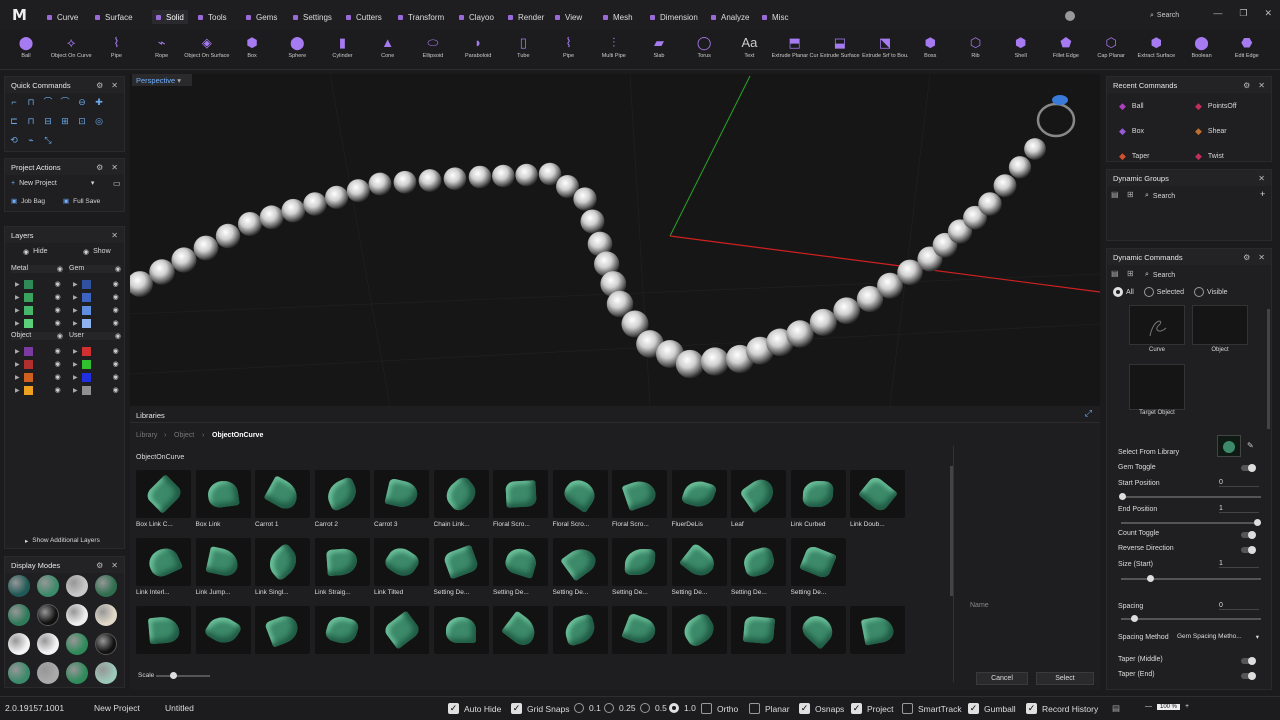 The image size is (1280, 720). What do you see at coordinates (31, 102) in the screenshot?
I see `quick-command-icon: ⊓` at bounding box center [31, 102].